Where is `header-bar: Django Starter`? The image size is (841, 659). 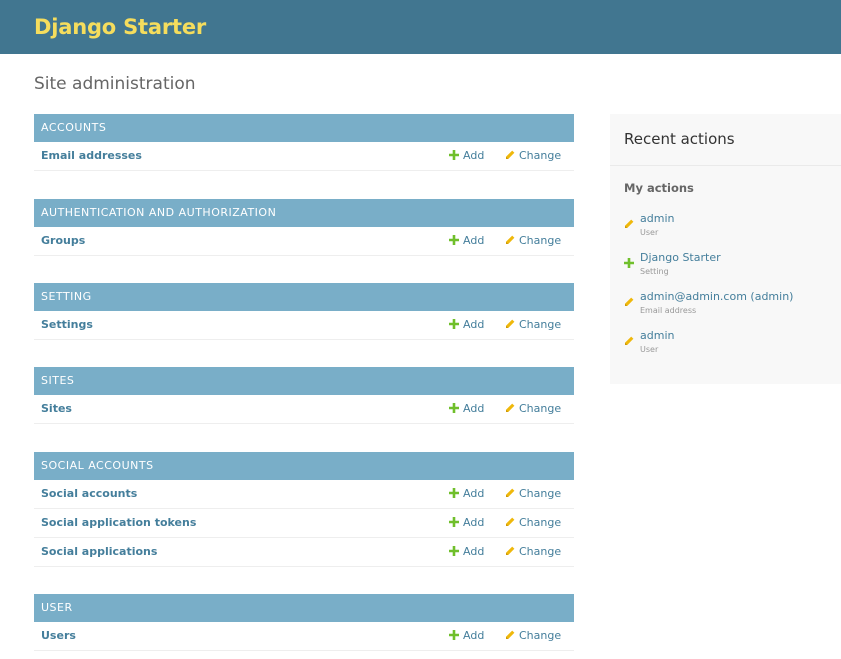 header-bar: Django Starter is located at coordinates (420, 27).